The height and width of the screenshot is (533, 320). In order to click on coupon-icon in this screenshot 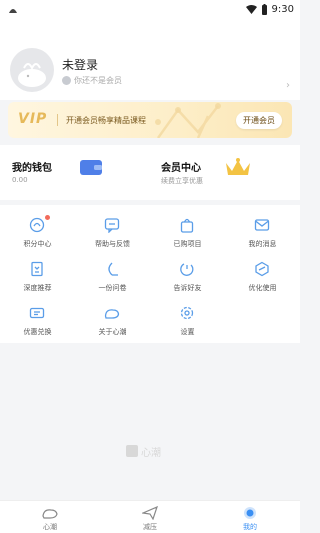, I will do `click(37, 313)`.